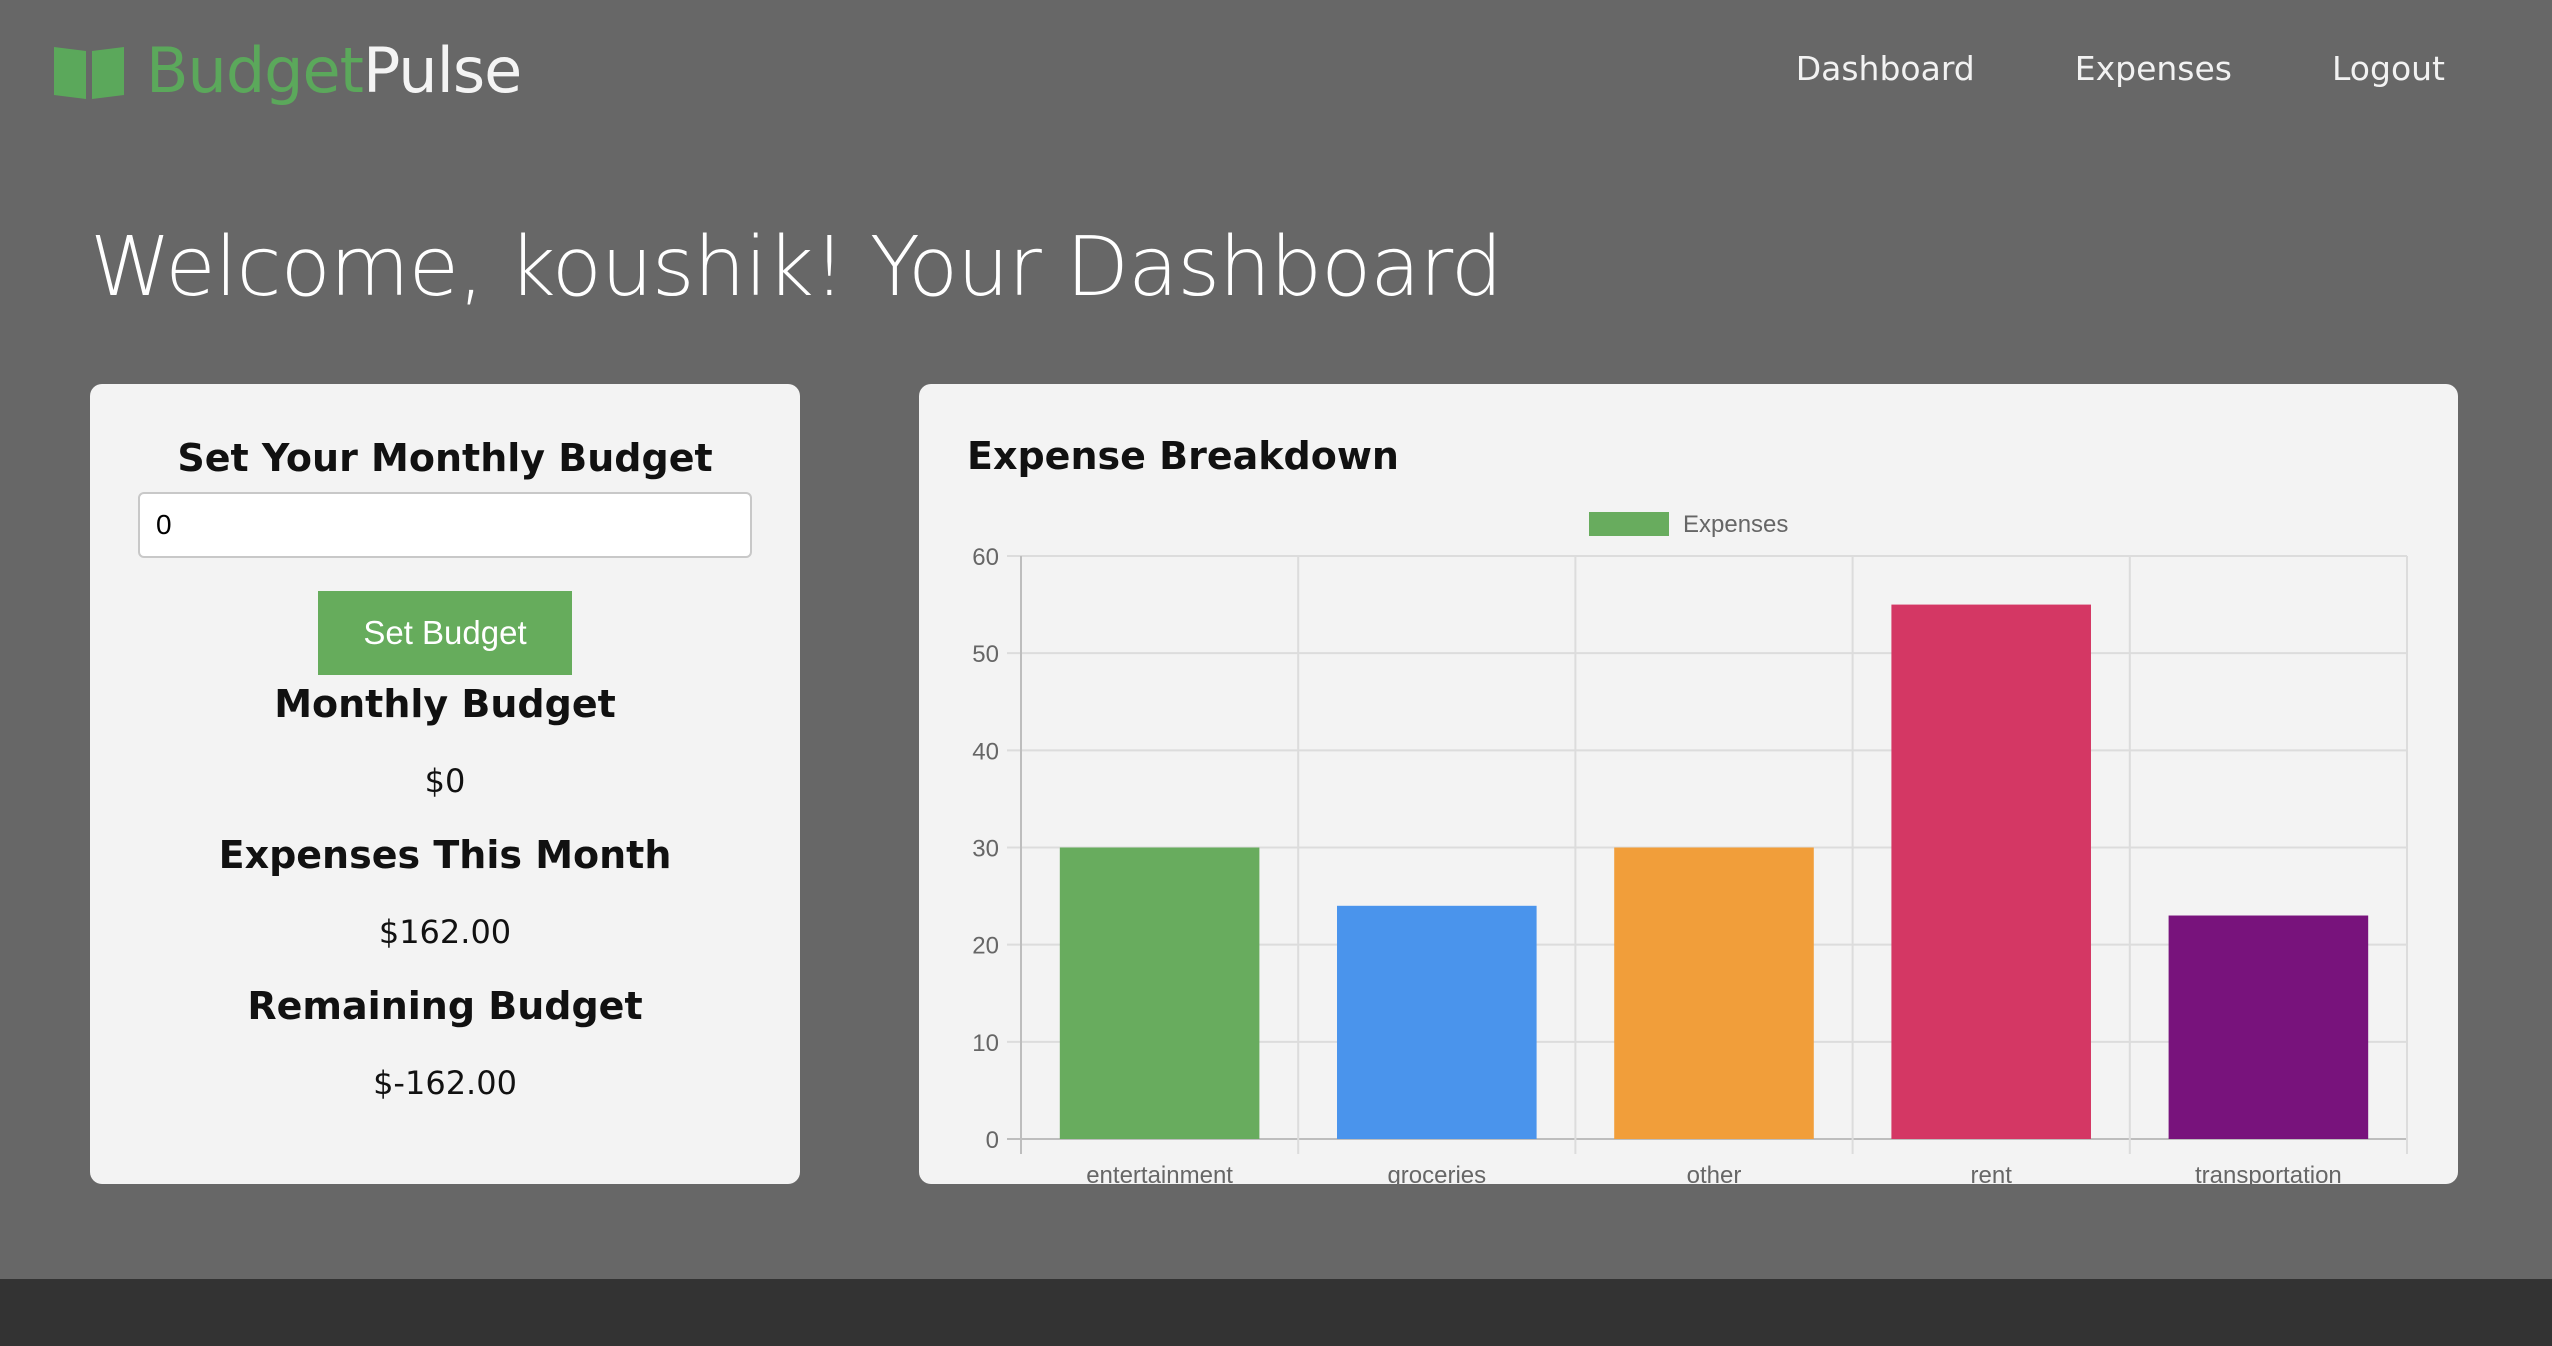 This screenshot has width=2552, height=1346. I want to click on nav-links: Dashboard Expenses Logout, so click(2120, 69).